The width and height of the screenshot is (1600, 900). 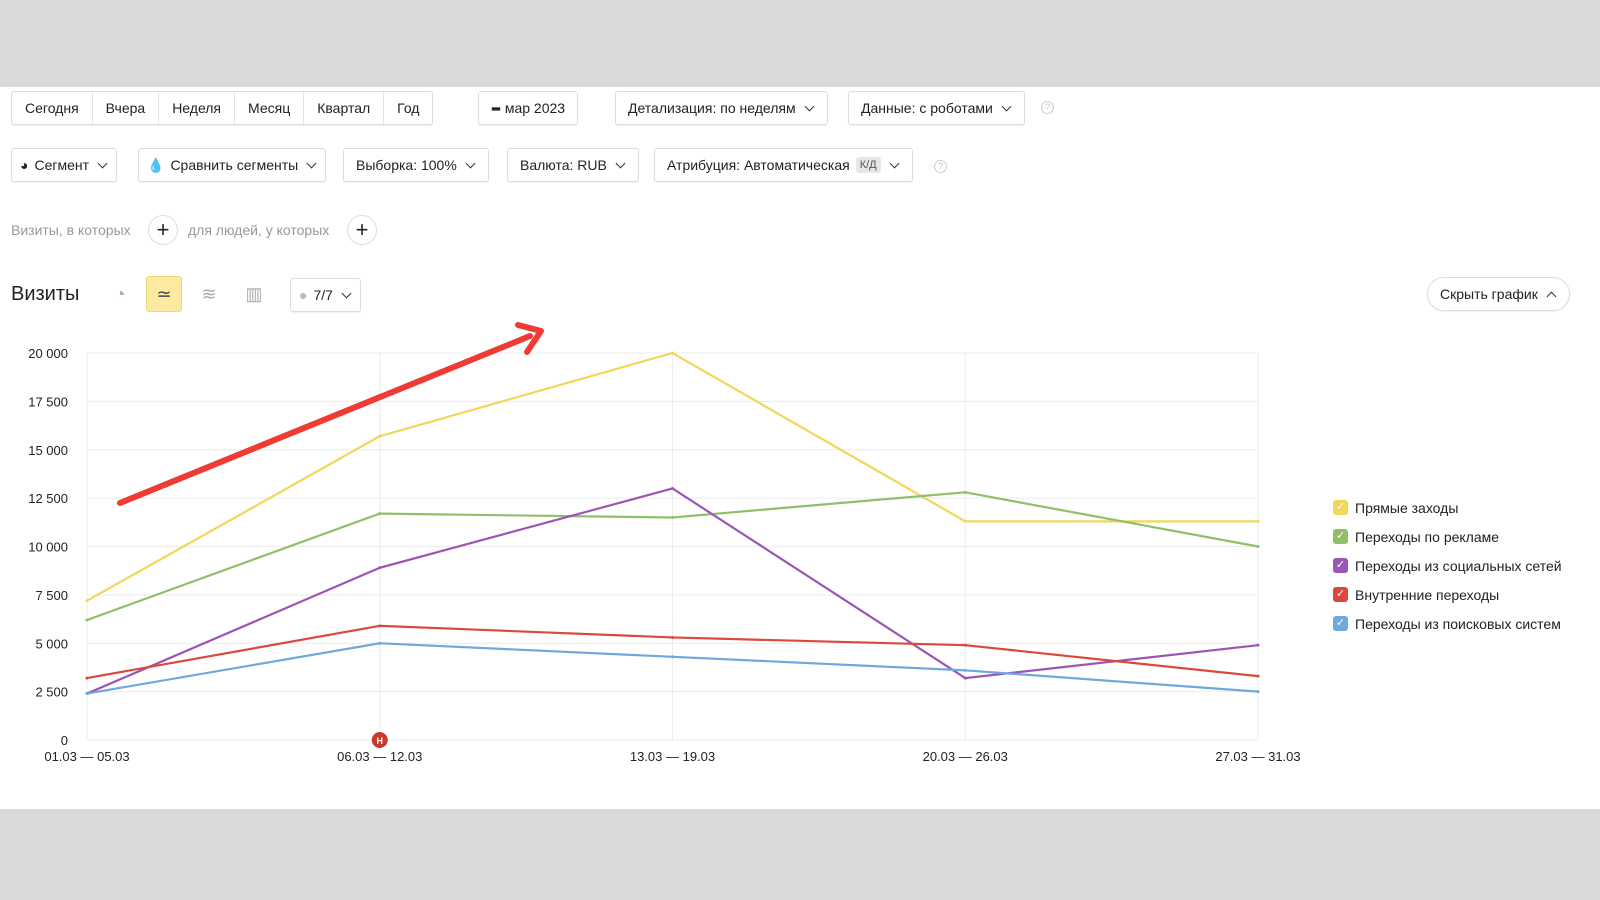 I want to click on legend-item: ✓ Переходы по рекламе, so click(x=1447, y=536).